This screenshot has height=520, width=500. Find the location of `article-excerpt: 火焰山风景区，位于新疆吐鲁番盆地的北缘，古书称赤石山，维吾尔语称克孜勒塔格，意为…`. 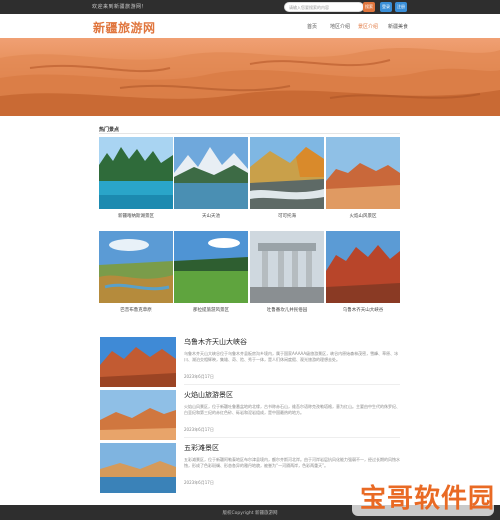

article-excerpt: 火焰山风景区，位于新疆吐鲁番盆地的北缘，古书称赤石山，维吾尔语称克孜勒塔格，意为… is located at coordinates (292, 409).